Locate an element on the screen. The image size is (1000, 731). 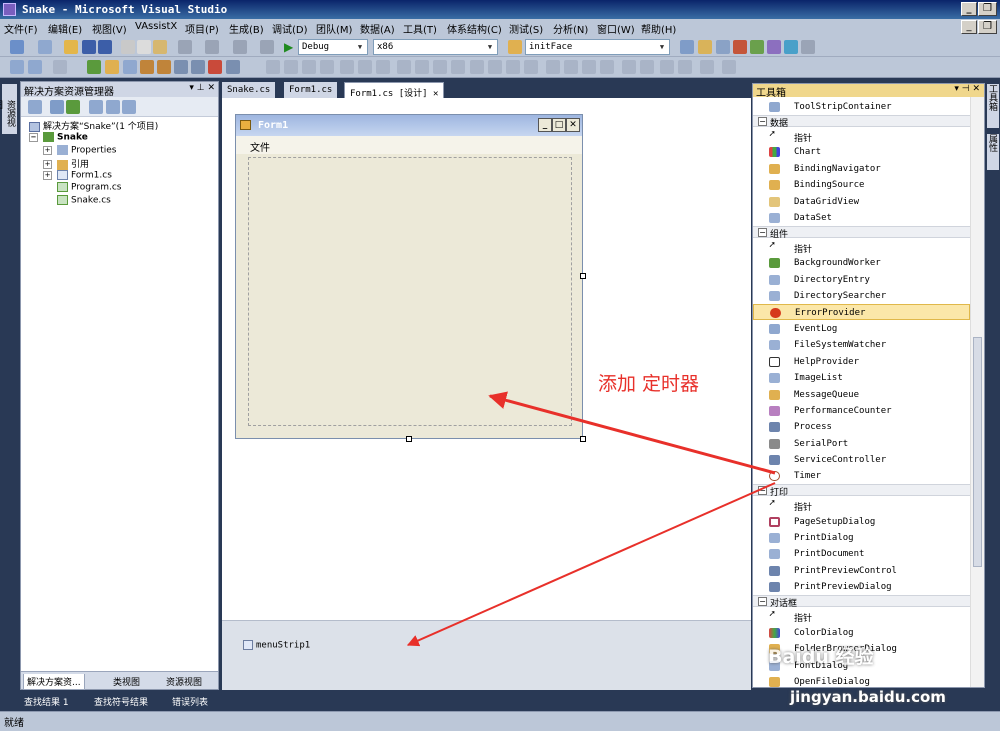
align-middle-icon is located at coordinates (347, 67).